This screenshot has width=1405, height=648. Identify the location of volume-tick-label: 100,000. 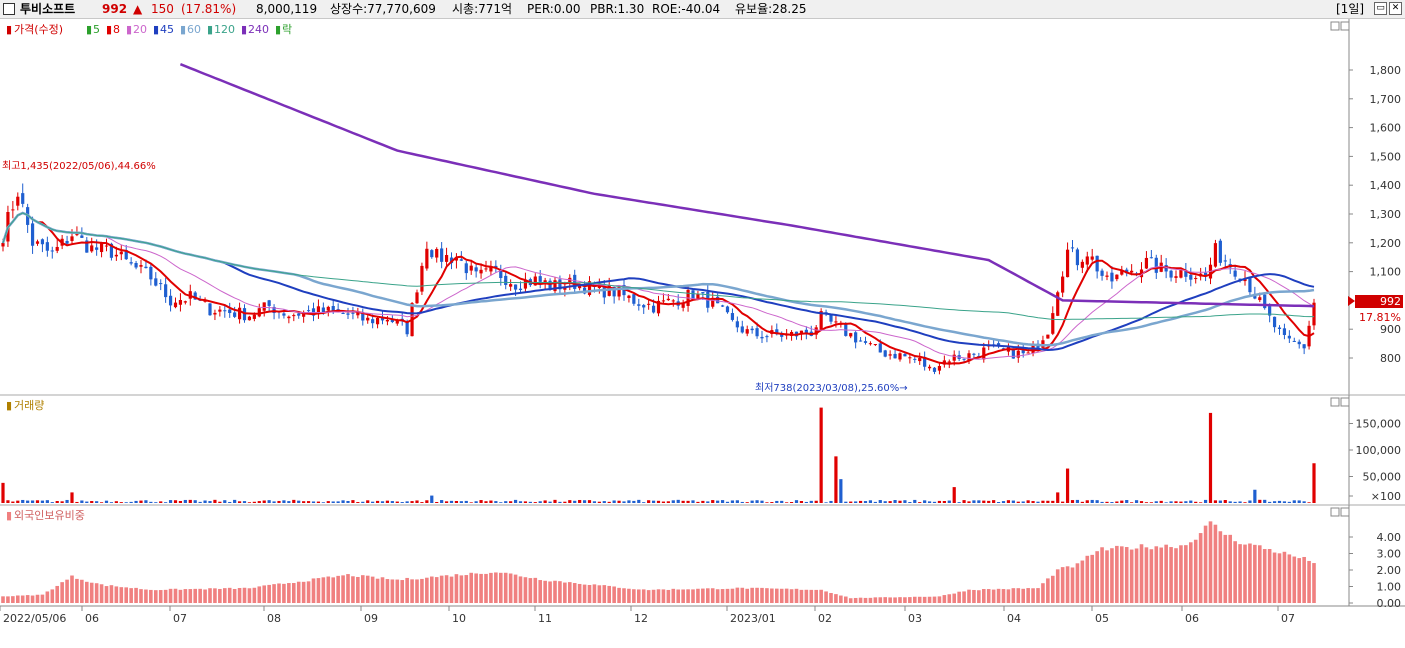
(1379, 450).